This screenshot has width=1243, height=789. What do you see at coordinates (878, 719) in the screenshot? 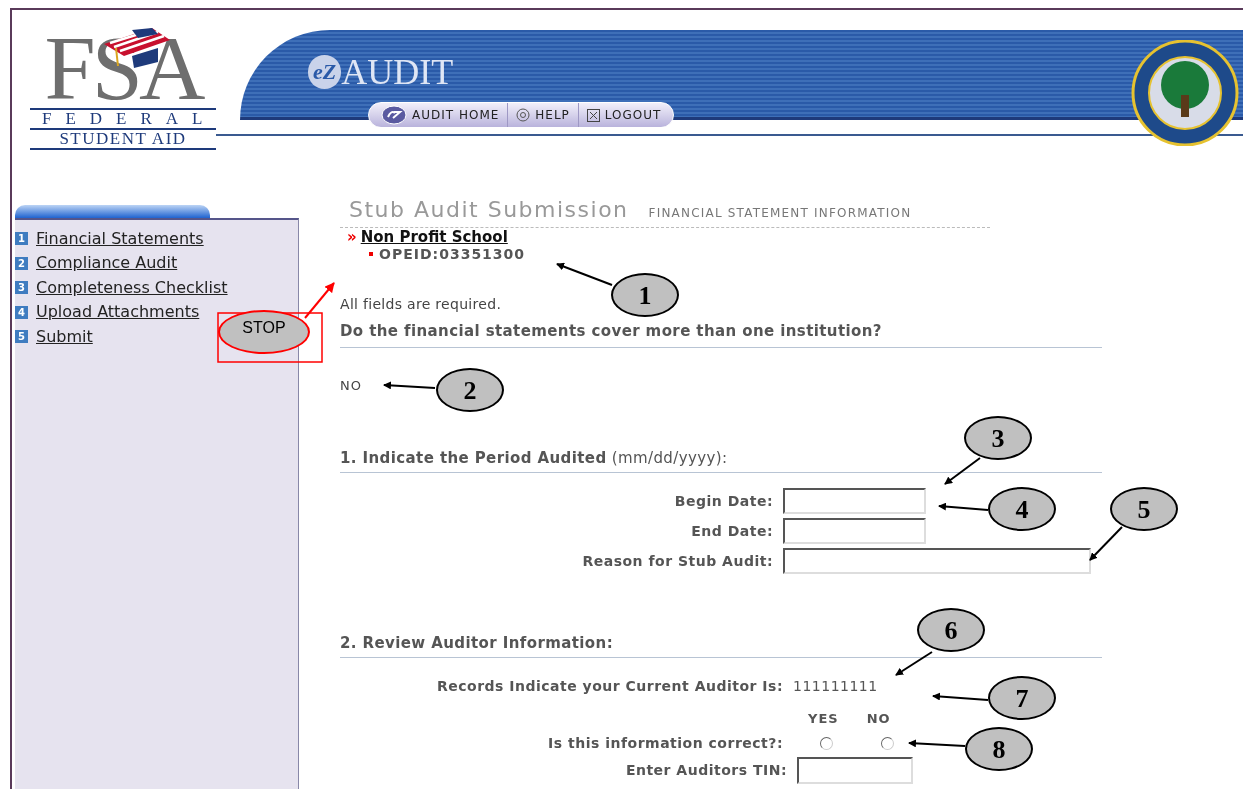
I see `option-label: NO` at bounding box center [878, 719].